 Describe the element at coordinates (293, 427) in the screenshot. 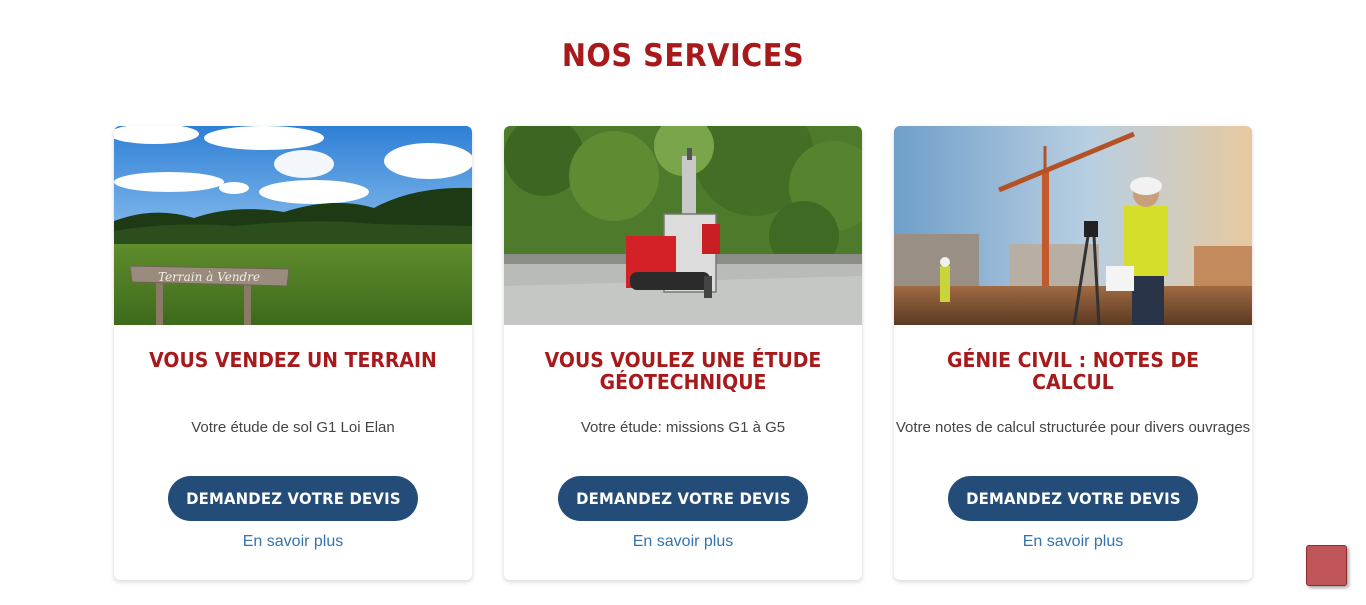

I see `card-description: Votre étude de sol G1 Loi Elan` at that location.